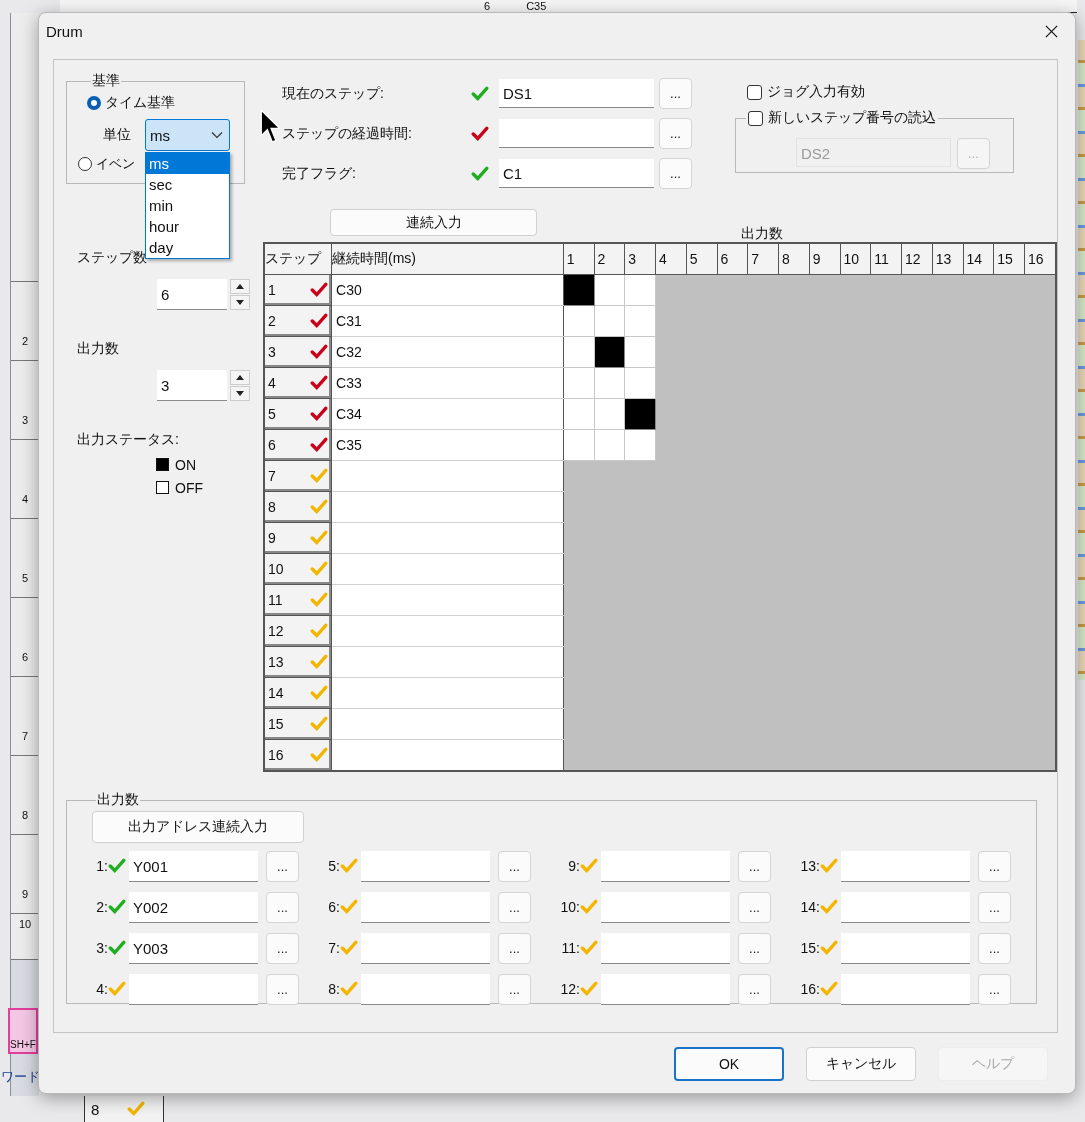 This screenshot has width=1085, height=1122. I want to click on dialog-button: OK, so click(729, 1064).